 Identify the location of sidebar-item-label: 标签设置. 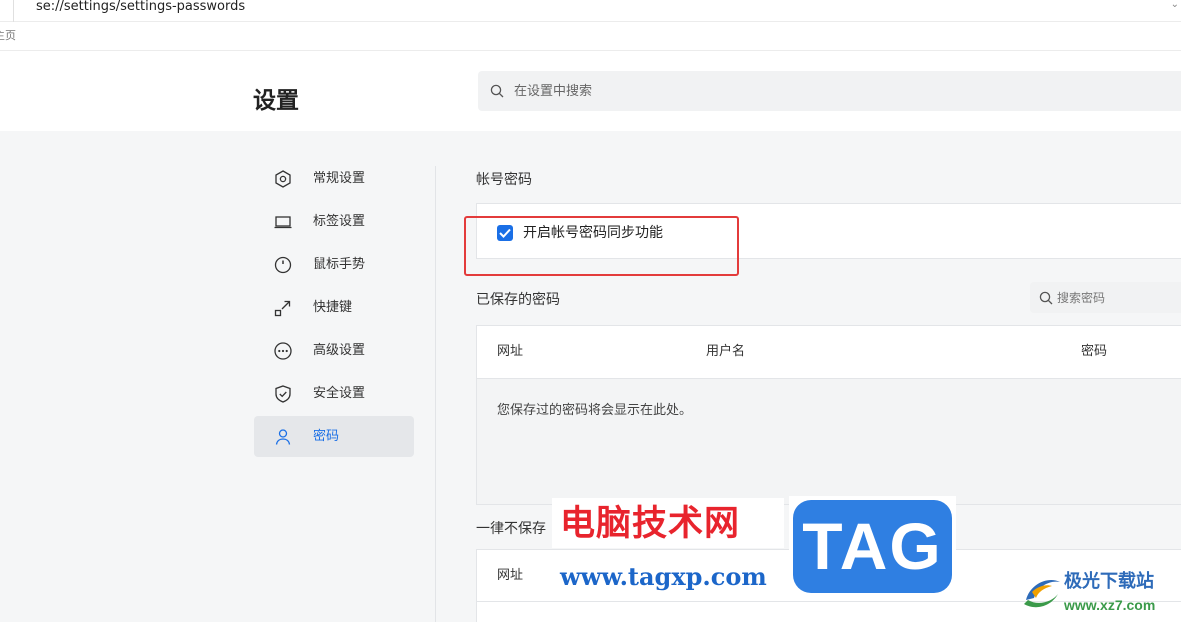
(339, 221).